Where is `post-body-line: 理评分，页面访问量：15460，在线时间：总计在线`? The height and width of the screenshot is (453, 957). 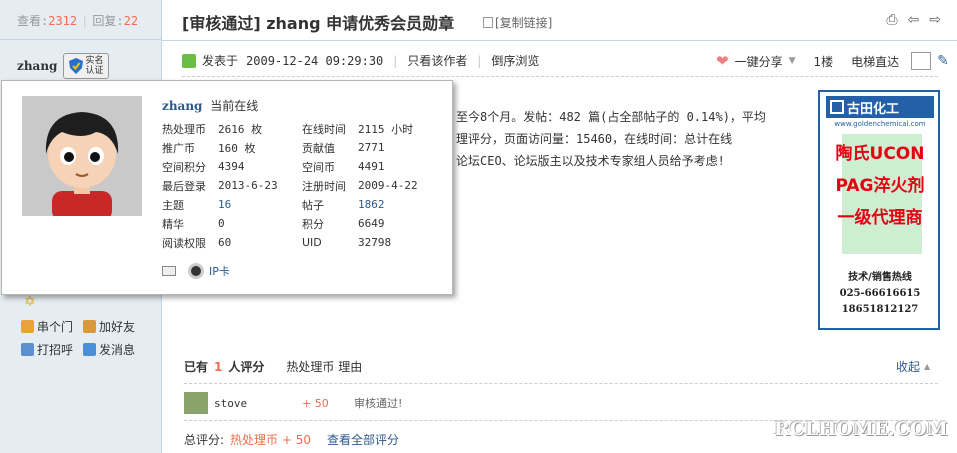 post-body-line: 理评分，页面访问量：15460，在线时间：总计在线 is located at coordinates (594, 139).